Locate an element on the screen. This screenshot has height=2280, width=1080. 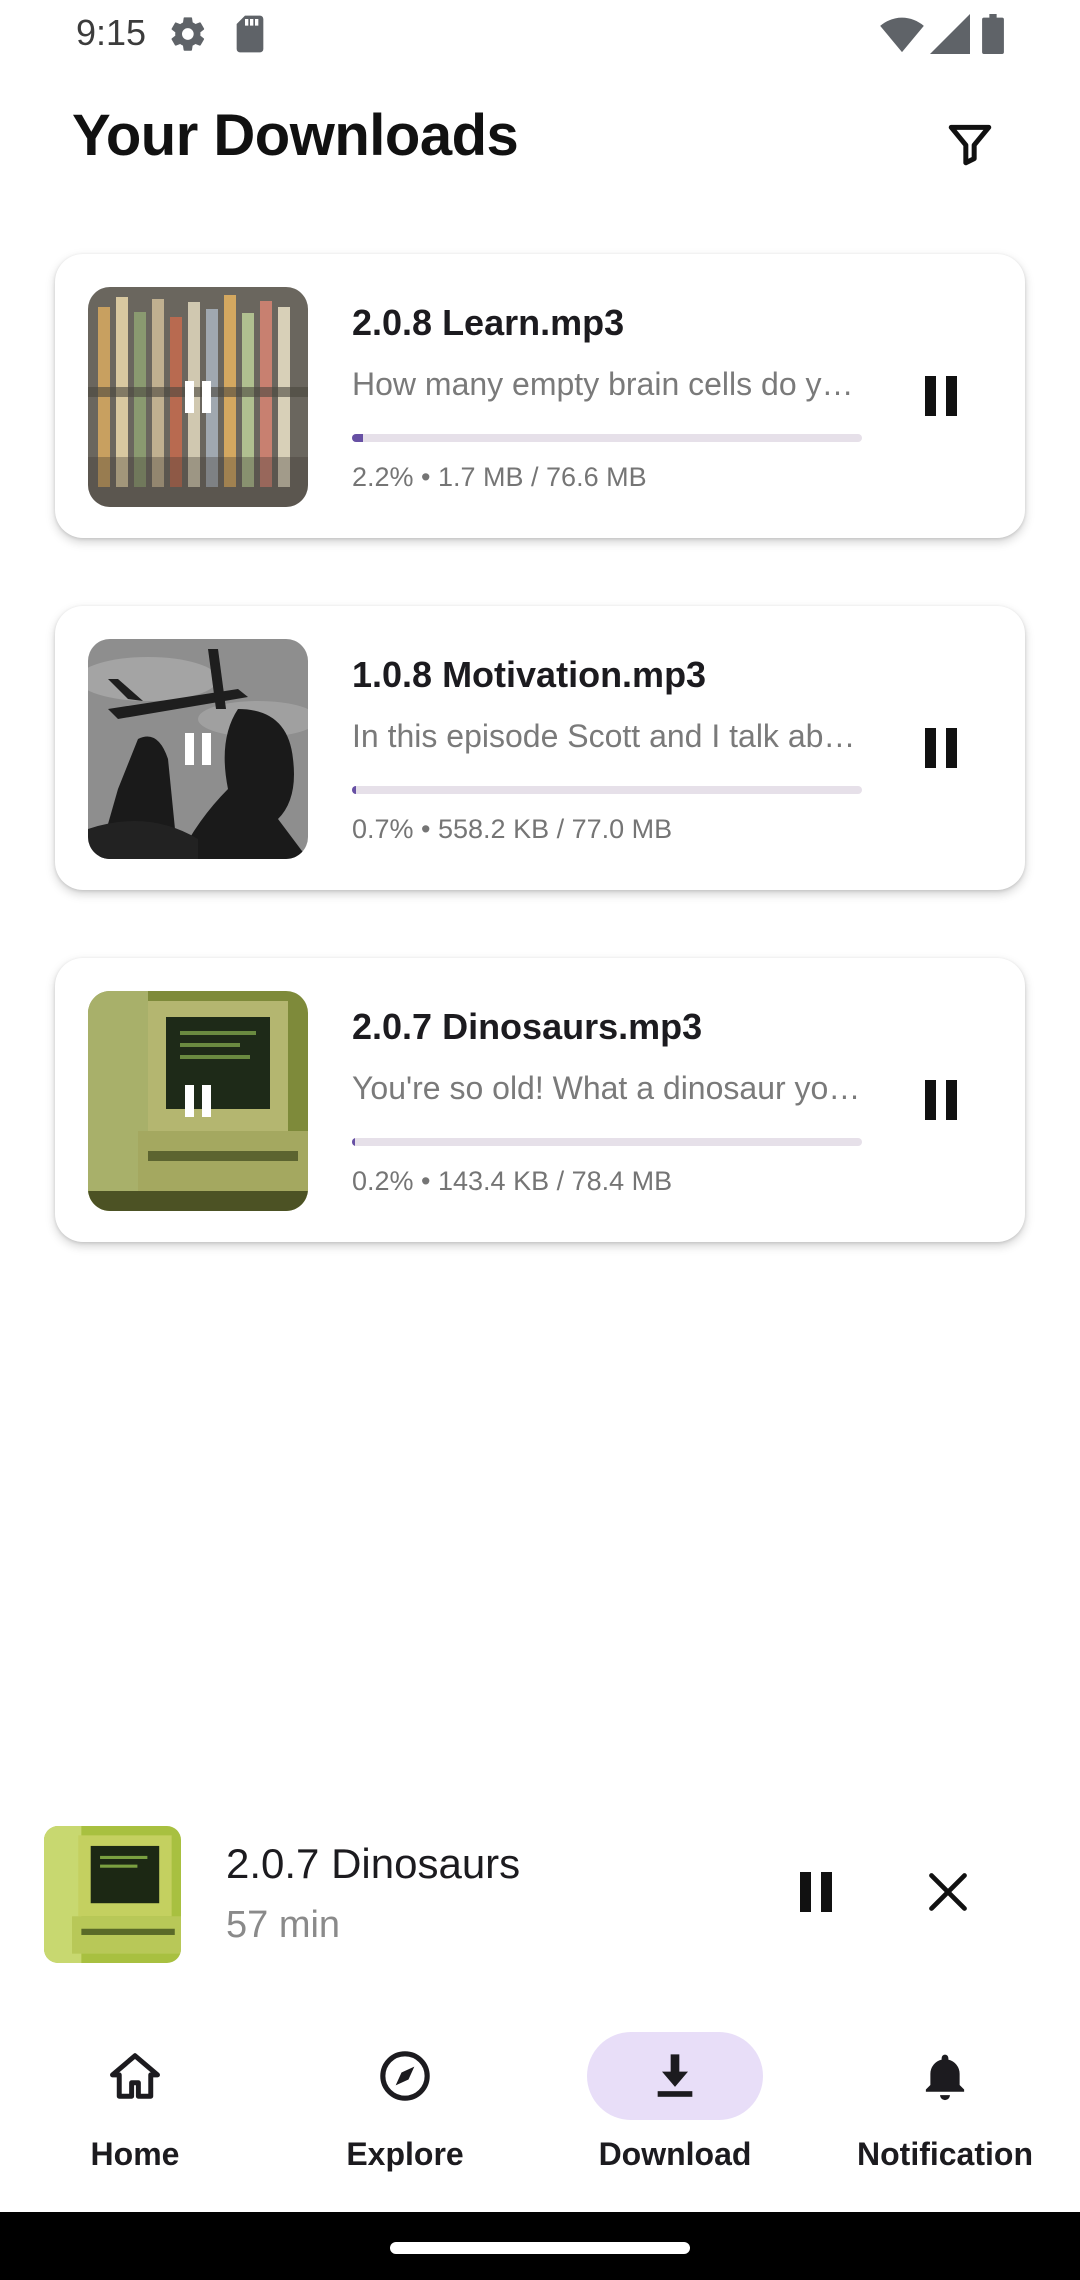
system-gesture-bar is located at coordinates (540, 2246).